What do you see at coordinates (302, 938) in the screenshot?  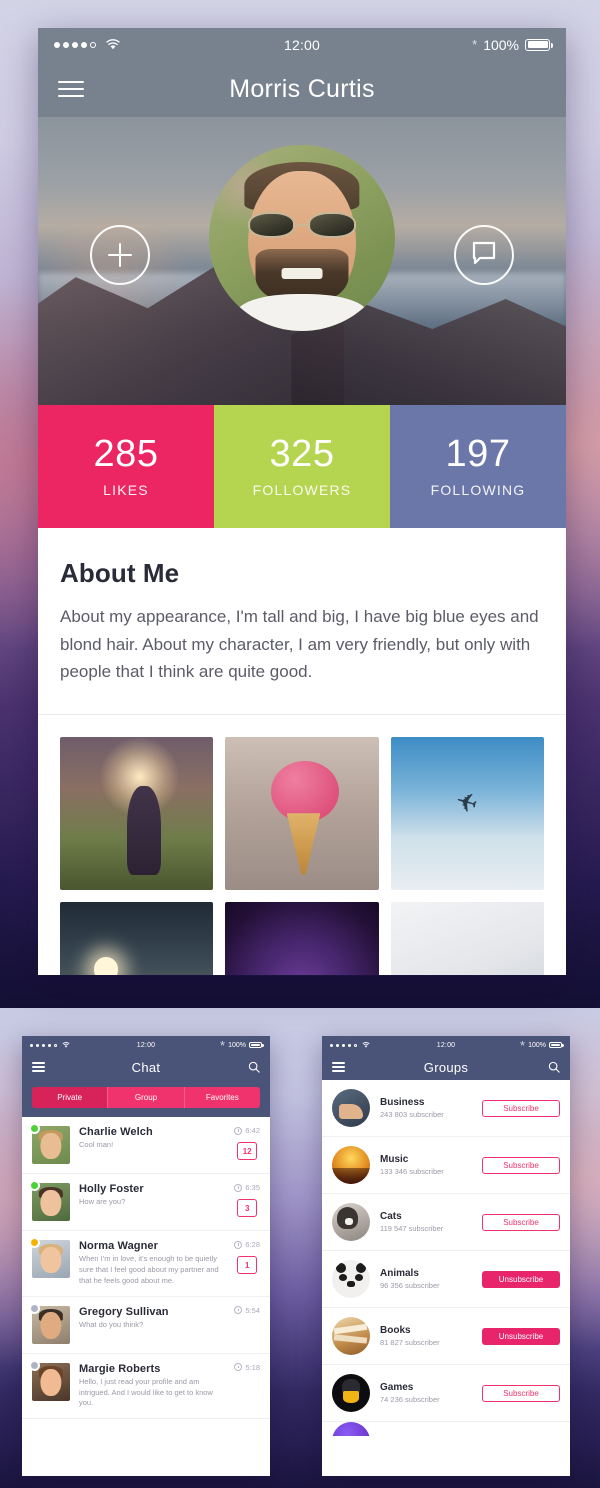 I see `photo-night-sky` at bounding box center [302, 938].